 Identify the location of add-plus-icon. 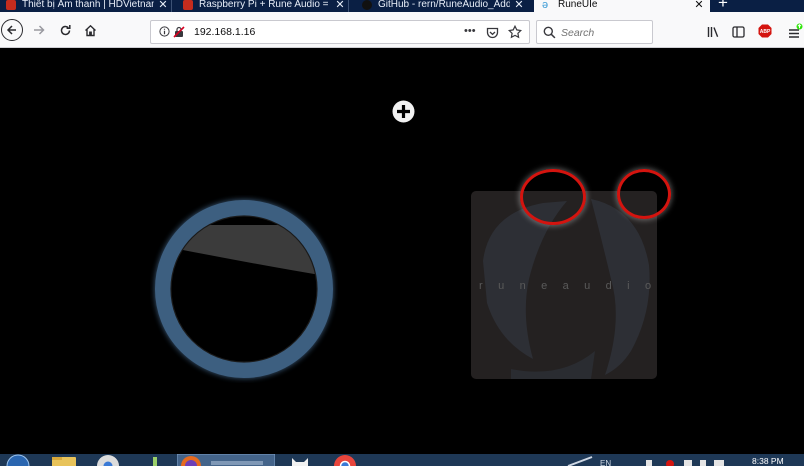
(403, 111).